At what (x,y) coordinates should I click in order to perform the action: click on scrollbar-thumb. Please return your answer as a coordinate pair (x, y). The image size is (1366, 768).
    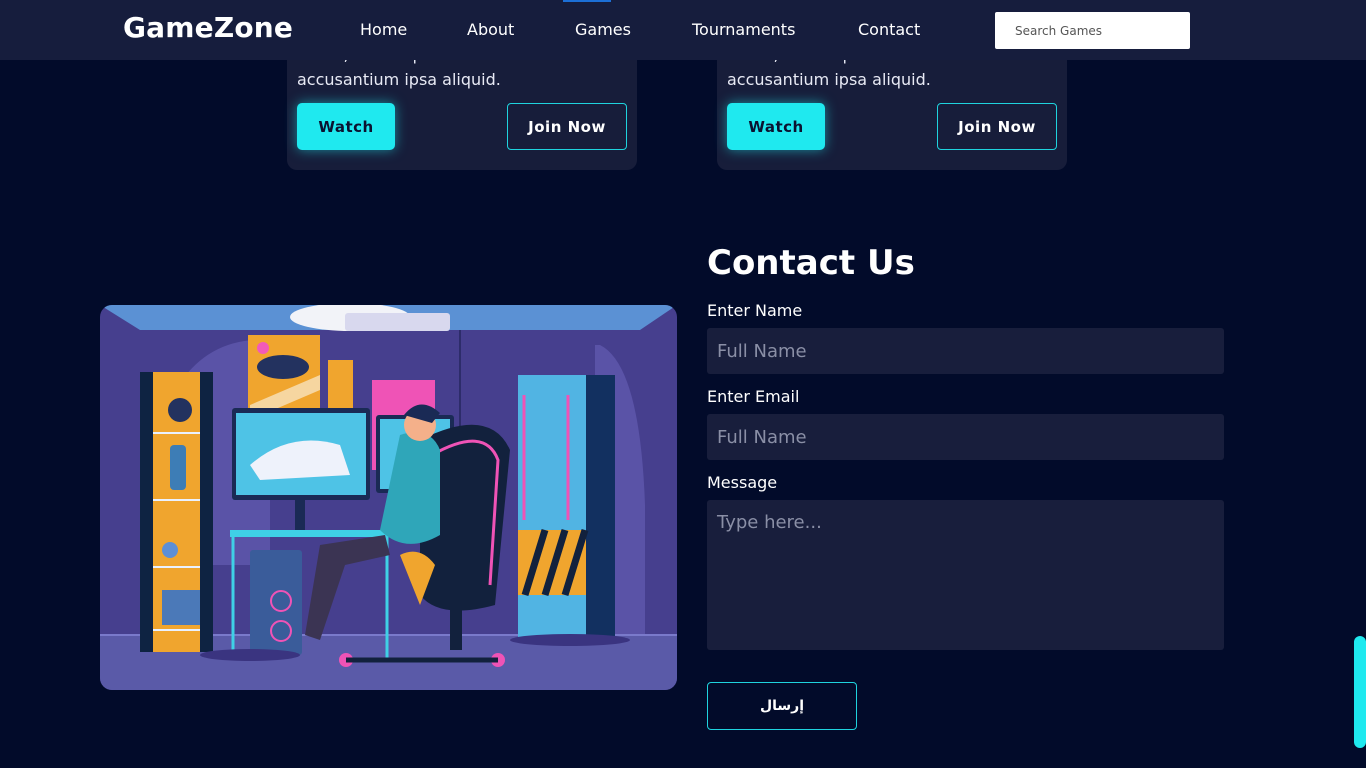
    Looking at the image, I should click on (1360, 692).